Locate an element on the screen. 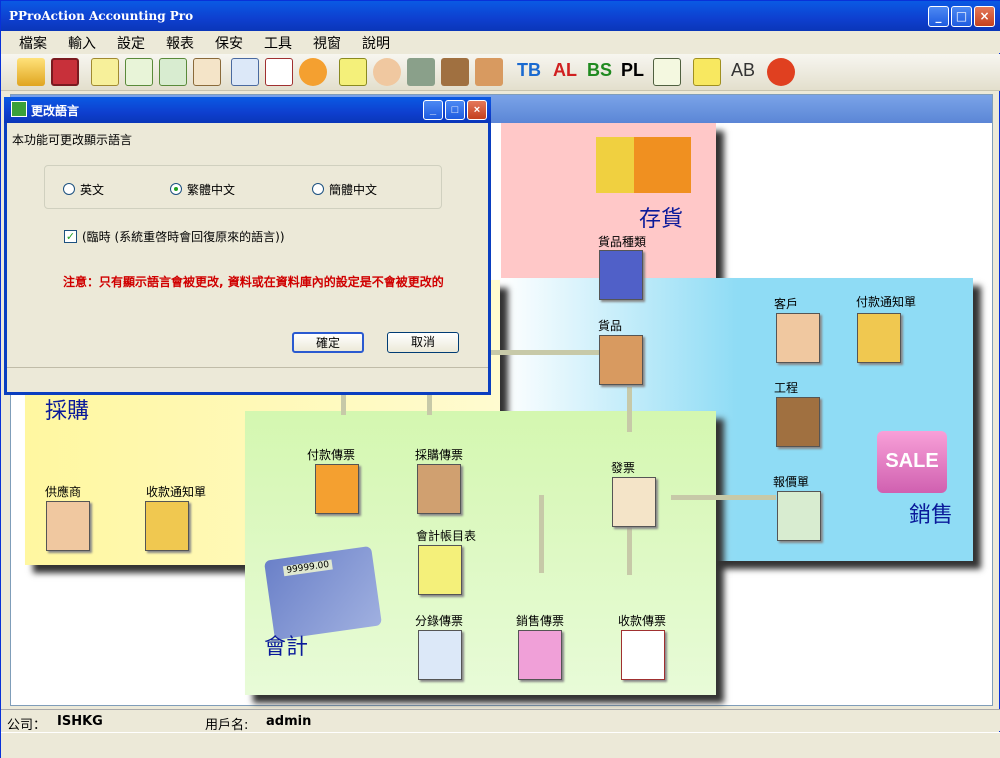  inventory-title: 存貨 is located at coordinates (661, 219).